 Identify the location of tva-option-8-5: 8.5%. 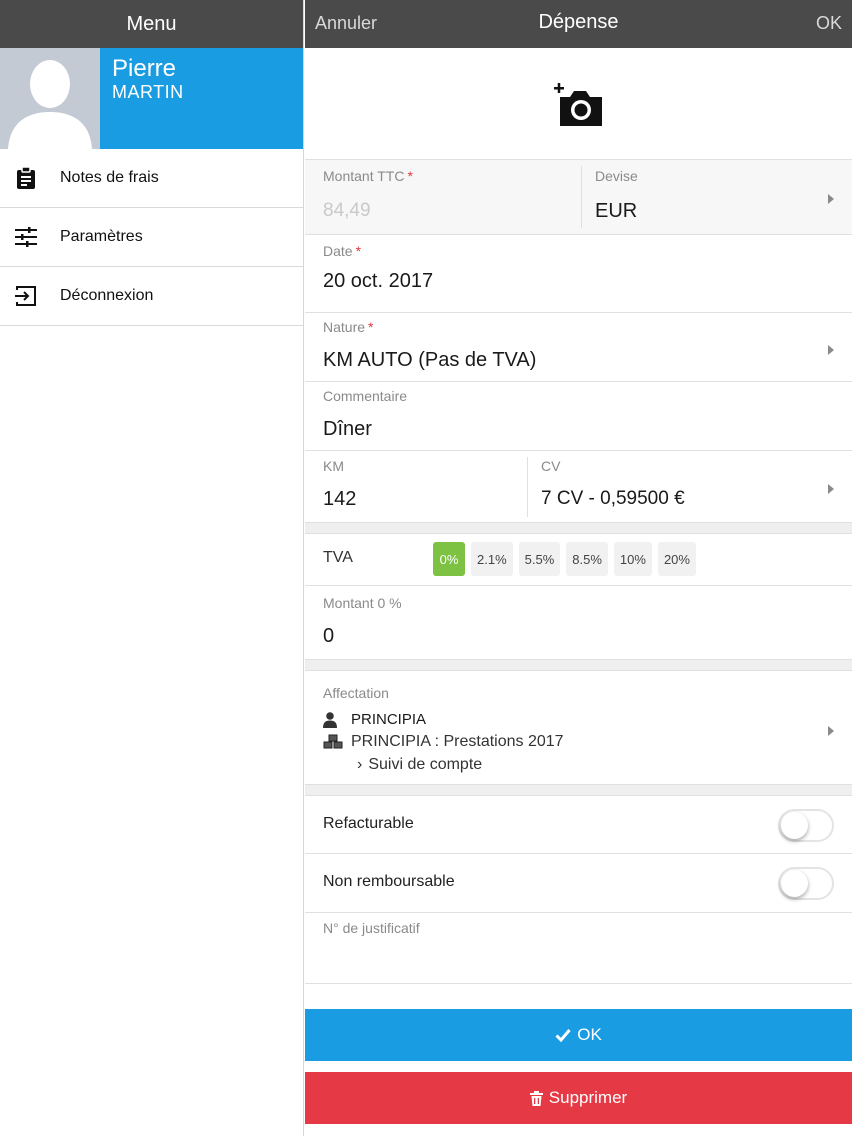
(587, 559).